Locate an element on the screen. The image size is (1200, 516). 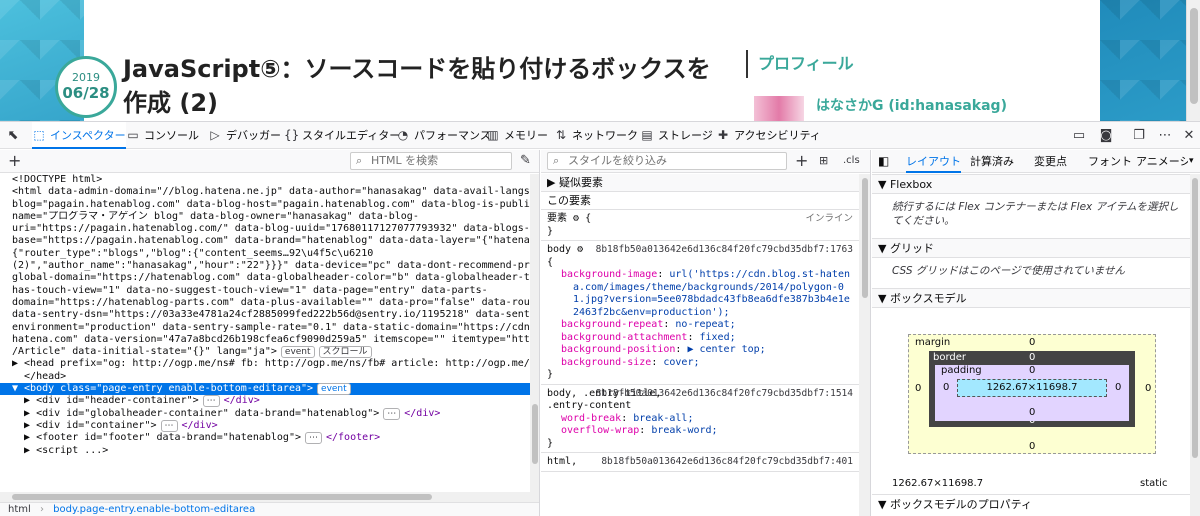
boxmodel-content: 1262.67×11698.7 is located at coordinates (1032, 388).